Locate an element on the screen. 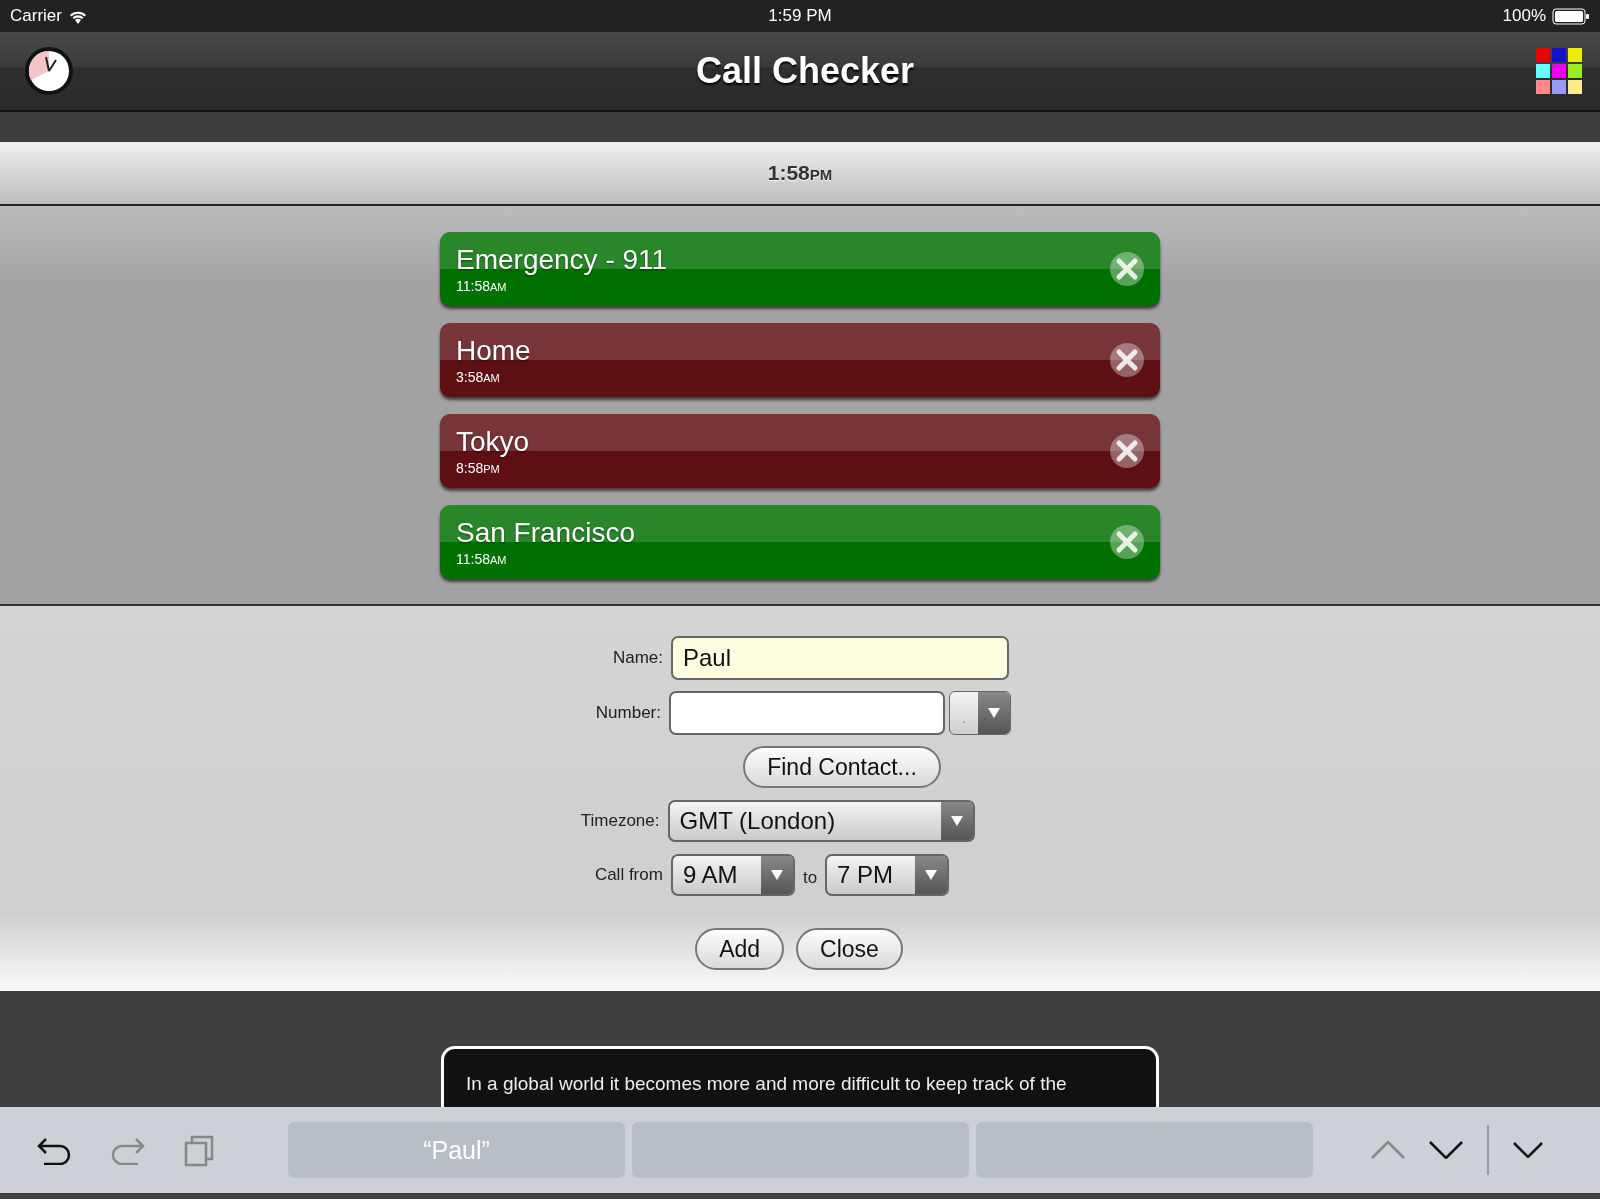 This screenshot has width=1600, height=1199. call-card: Tokyo 8:58PM is located at coordinates (800, 451).